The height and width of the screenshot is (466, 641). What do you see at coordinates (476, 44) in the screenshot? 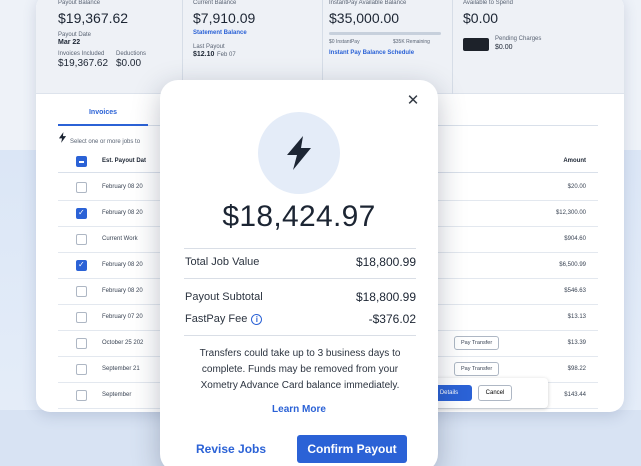
I see `card-image` at bounding box center [476, 44].